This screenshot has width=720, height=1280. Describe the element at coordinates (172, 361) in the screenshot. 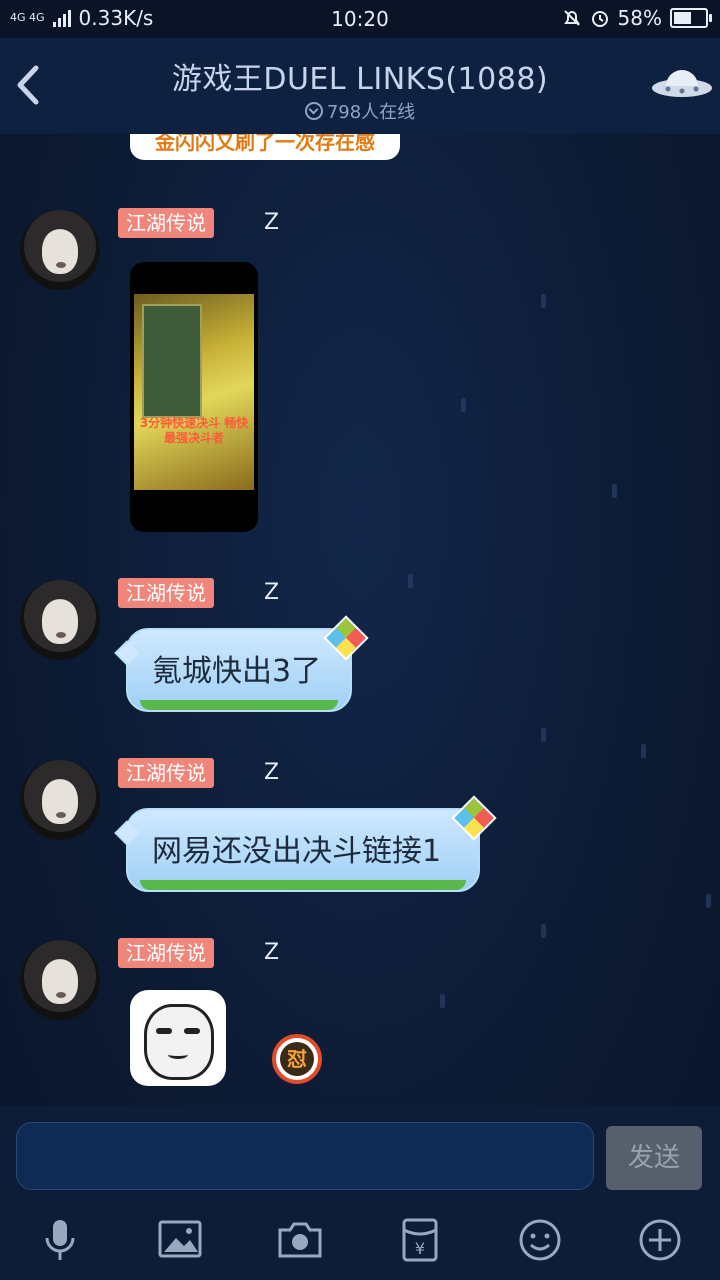

I see `image-card` at that location.